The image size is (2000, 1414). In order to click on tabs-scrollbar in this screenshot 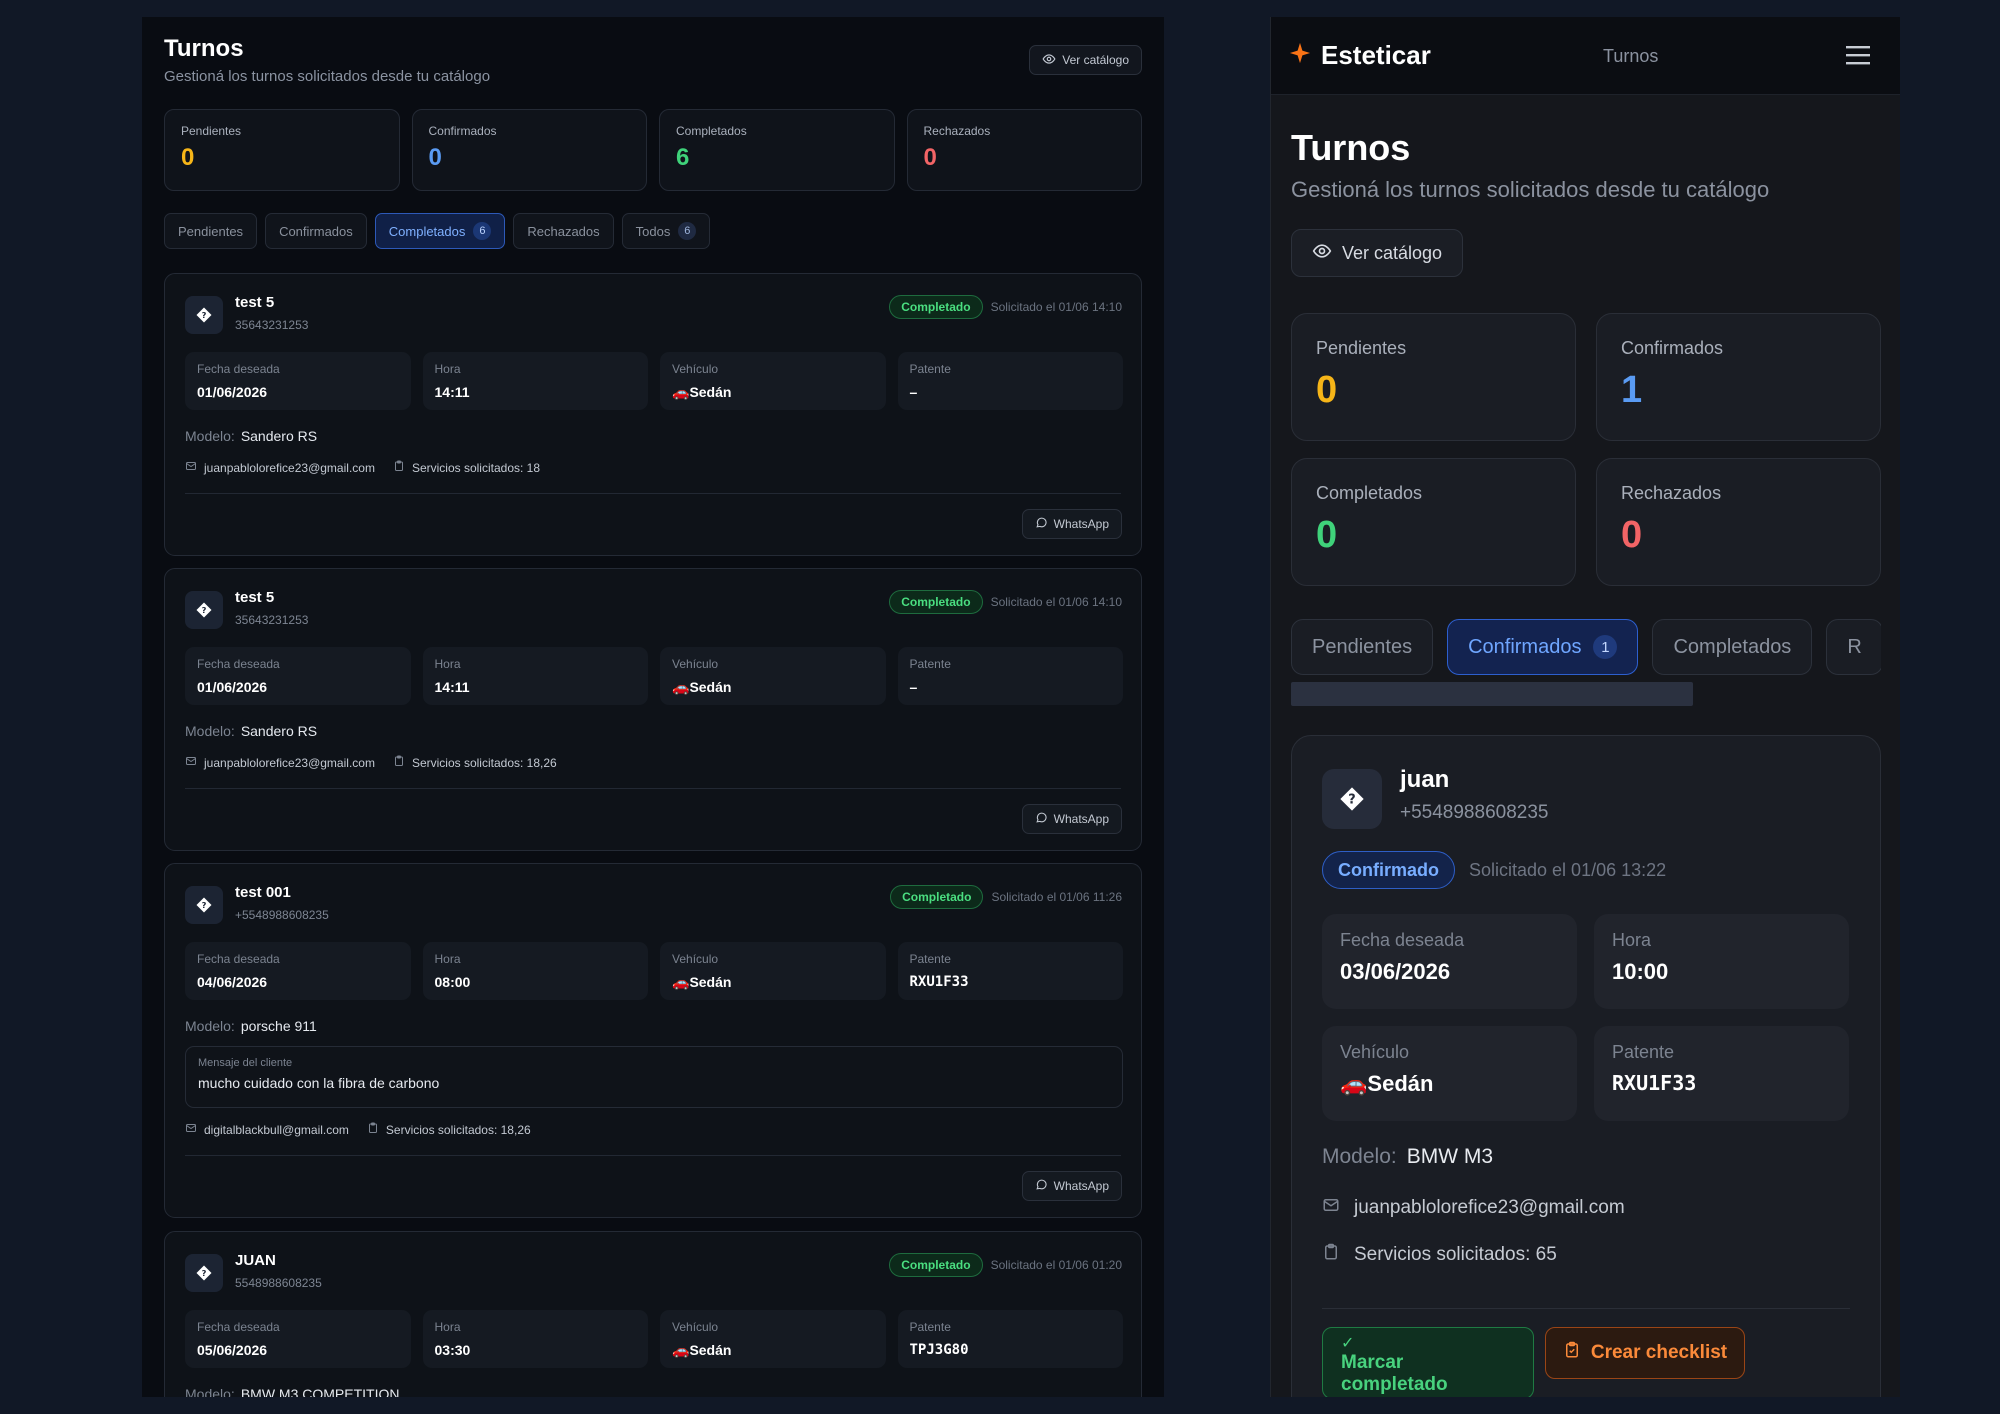, I will do `click(1492, 694)`.